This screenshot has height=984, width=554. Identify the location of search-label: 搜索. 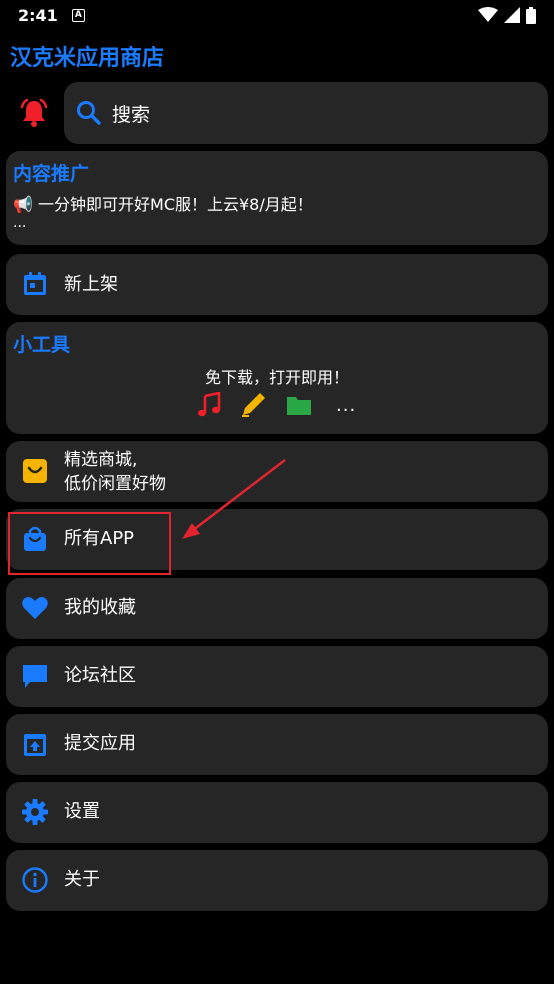
(131, 114).